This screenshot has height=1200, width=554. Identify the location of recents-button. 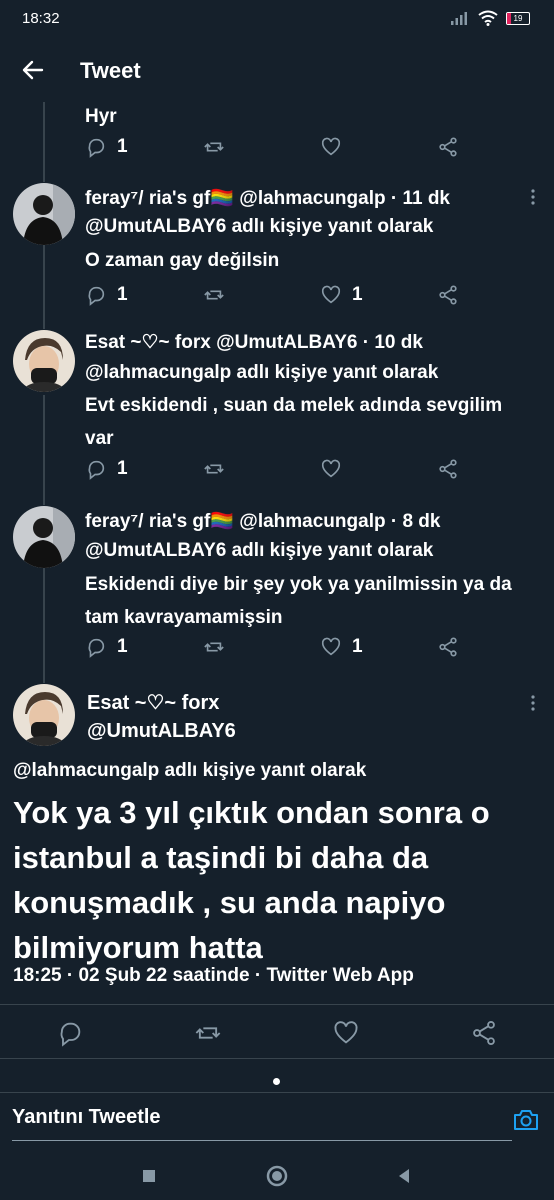
(149, 1176).